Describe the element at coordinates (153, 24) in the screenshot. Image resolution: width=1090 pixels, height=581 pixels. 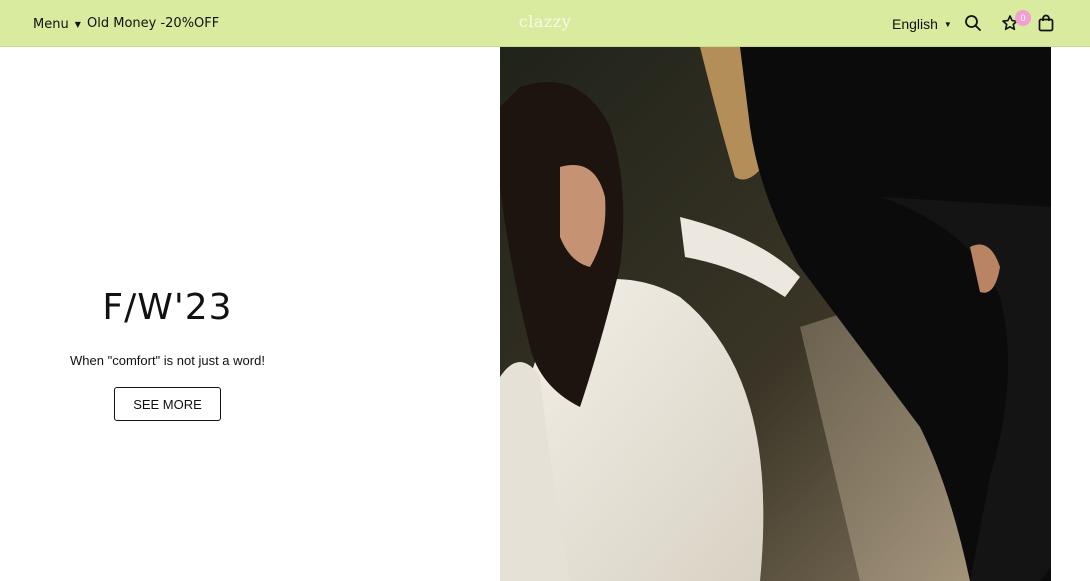
I see `promo-link: Old Money -20%OFF` at that location.